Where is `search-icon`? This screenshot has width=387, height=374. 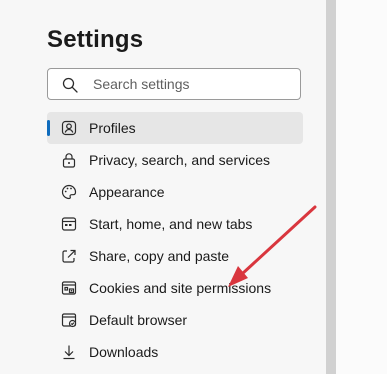
search-icon is located at coordinates (70, 85).